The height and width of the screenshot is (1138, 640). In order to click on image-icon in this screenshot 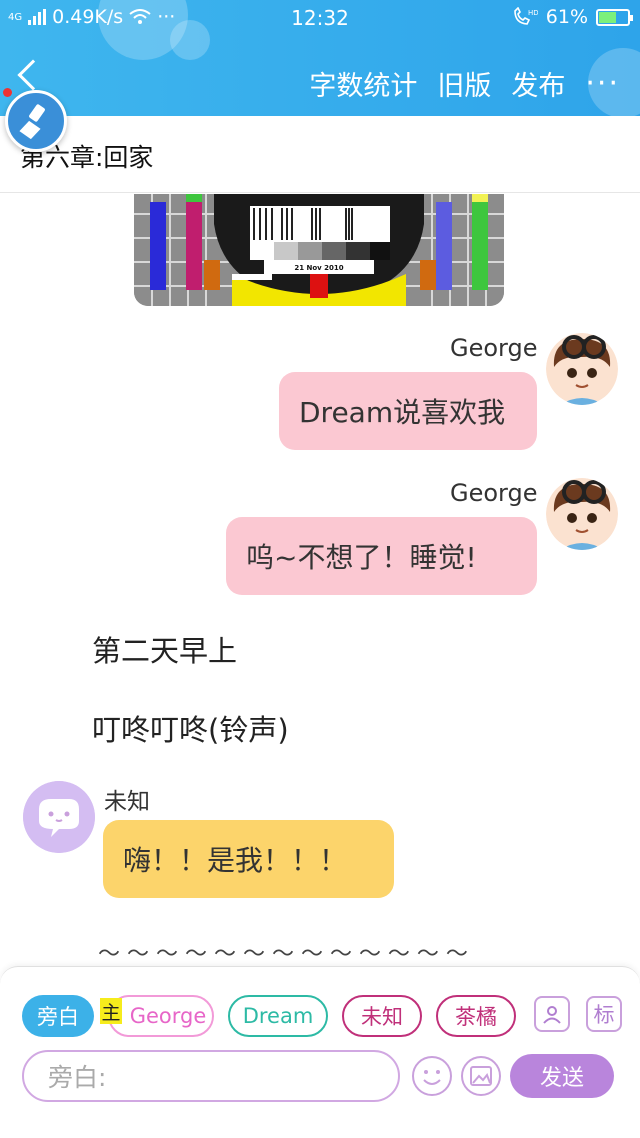, I will do `click(481, 1076)`.